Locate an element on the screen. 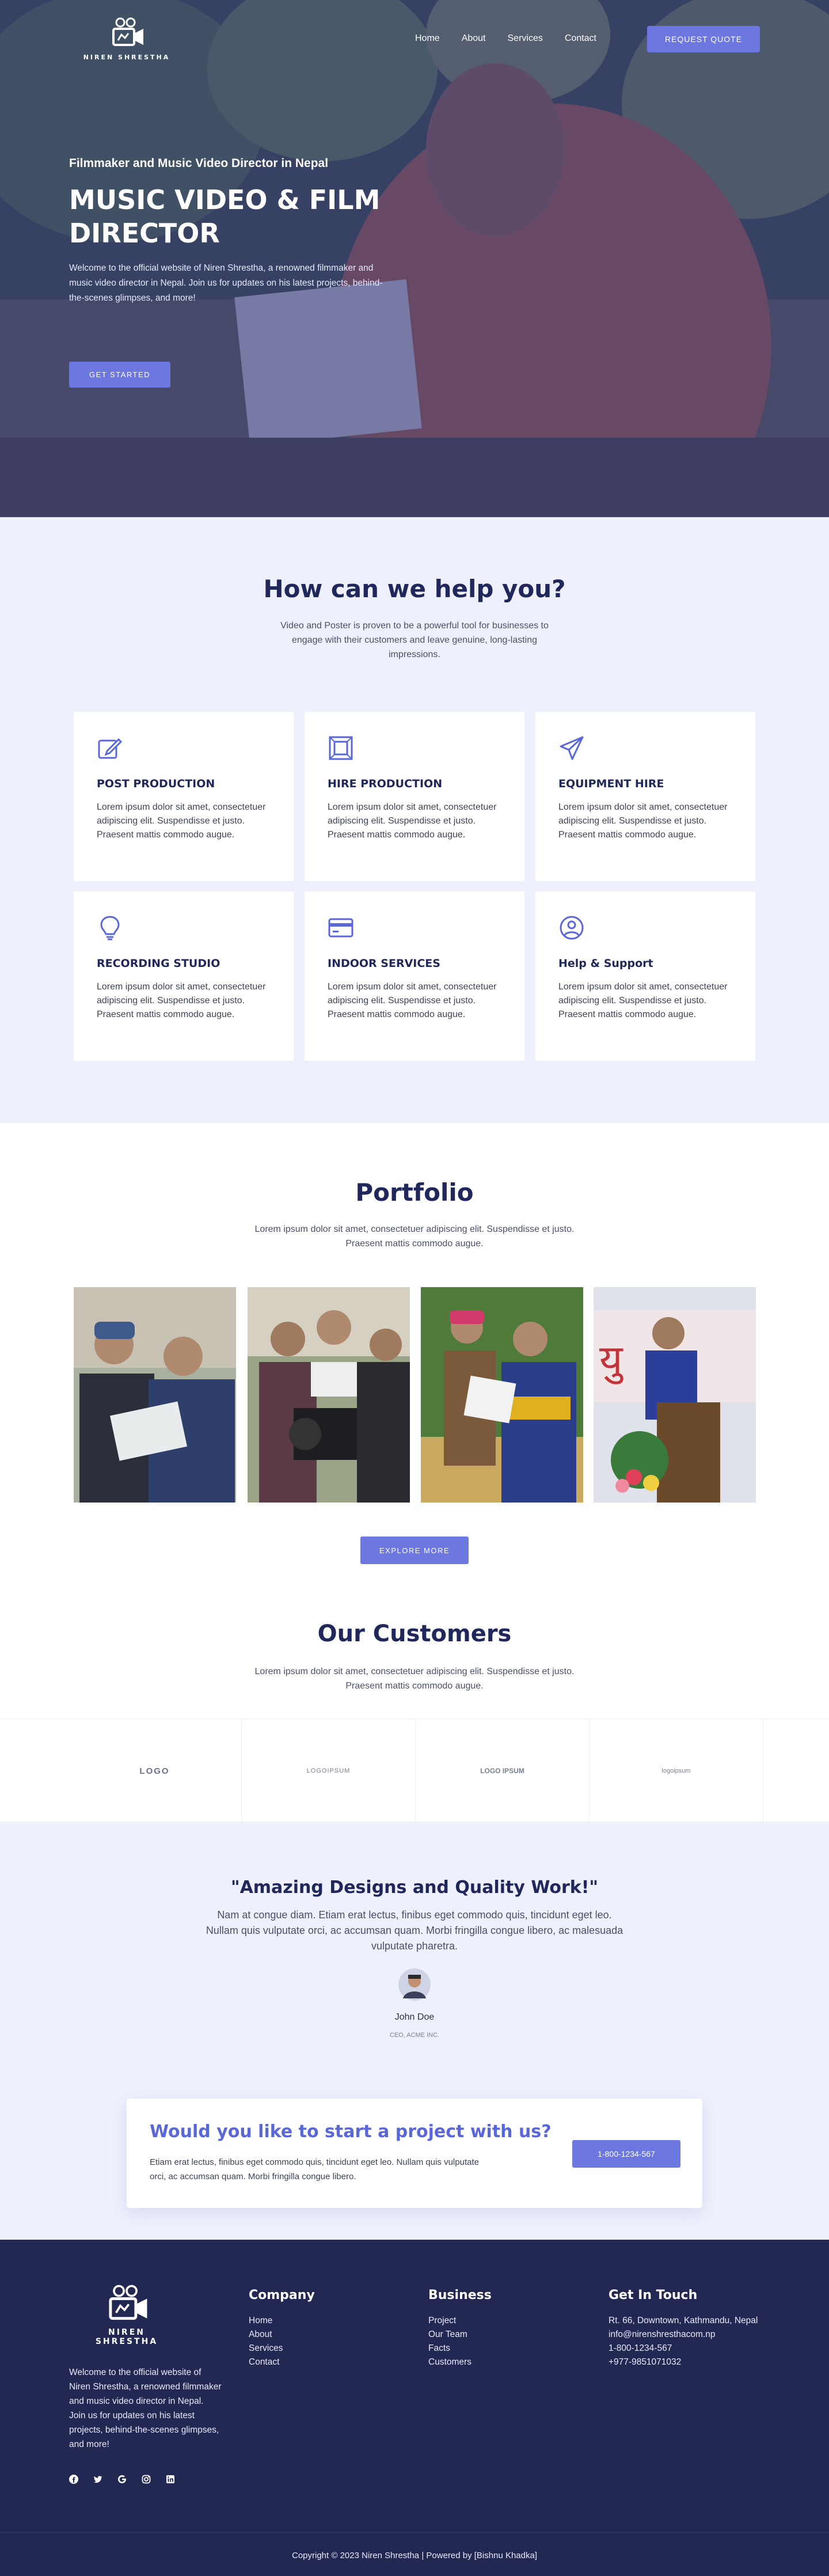 This screenshot has width=829, height=2576. logo-text: NIREN SHRESTHA is located at coordinates (126, 57).